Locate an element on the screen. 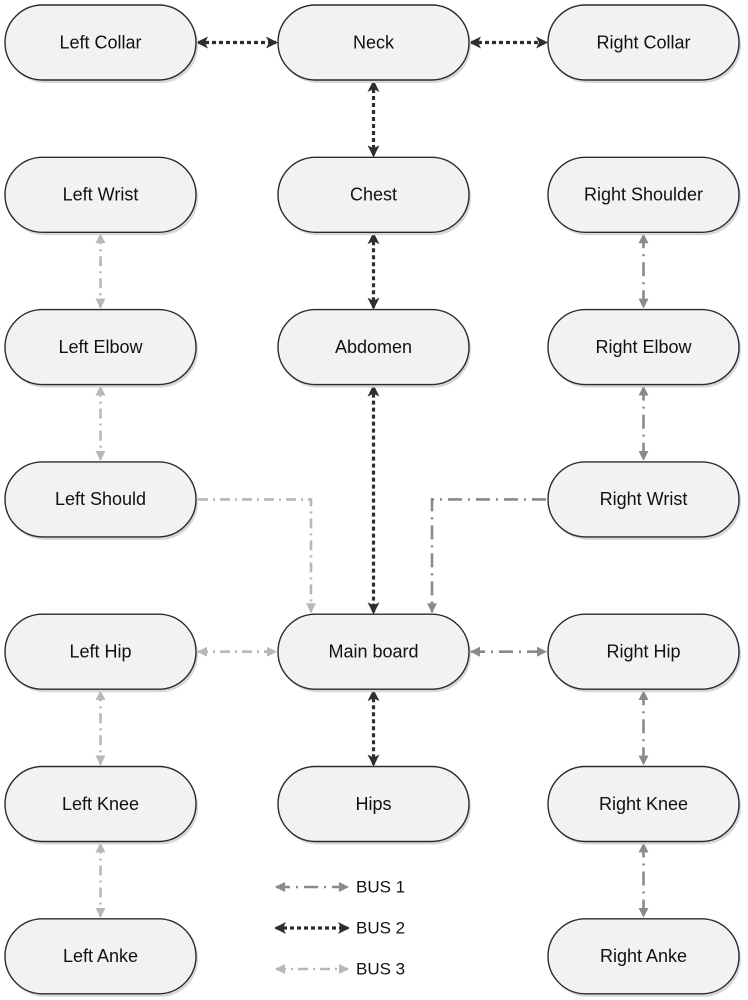 The image size is (748, 1000). legend-item-bus3: BUS 3 is located at coordinates (340, 968).